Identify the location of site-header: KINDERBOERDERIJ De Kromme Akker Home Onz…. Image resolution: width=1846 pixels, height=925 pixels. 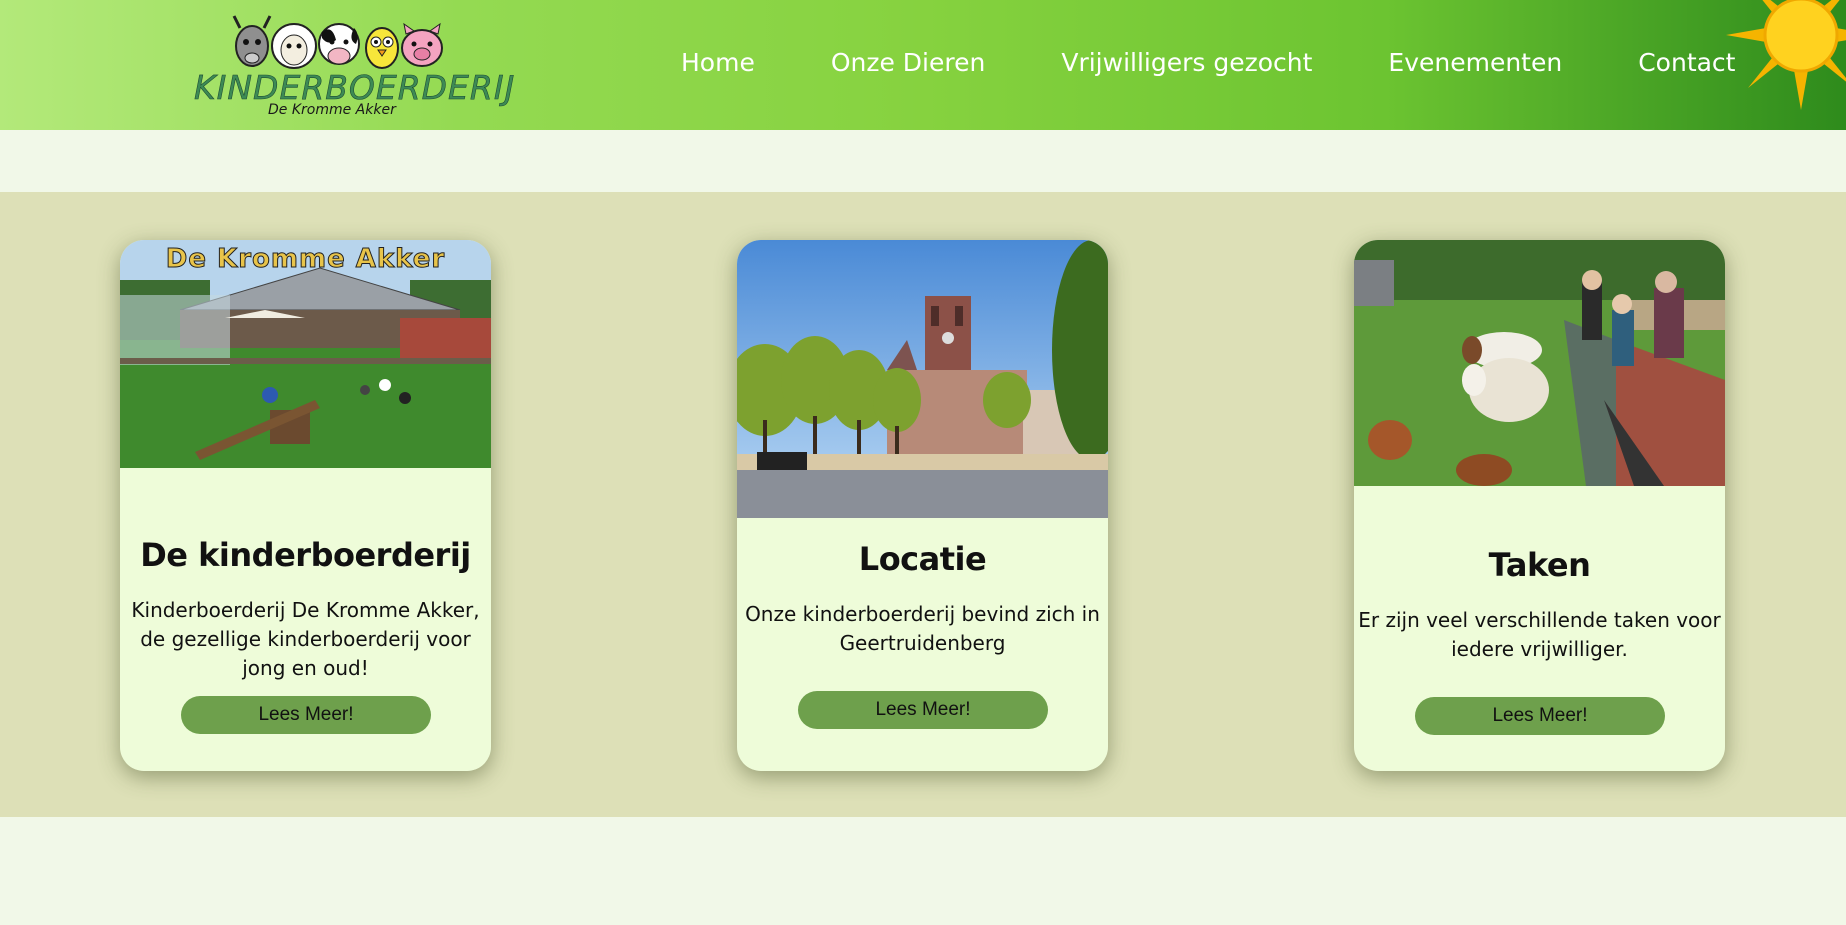
(923, 65).